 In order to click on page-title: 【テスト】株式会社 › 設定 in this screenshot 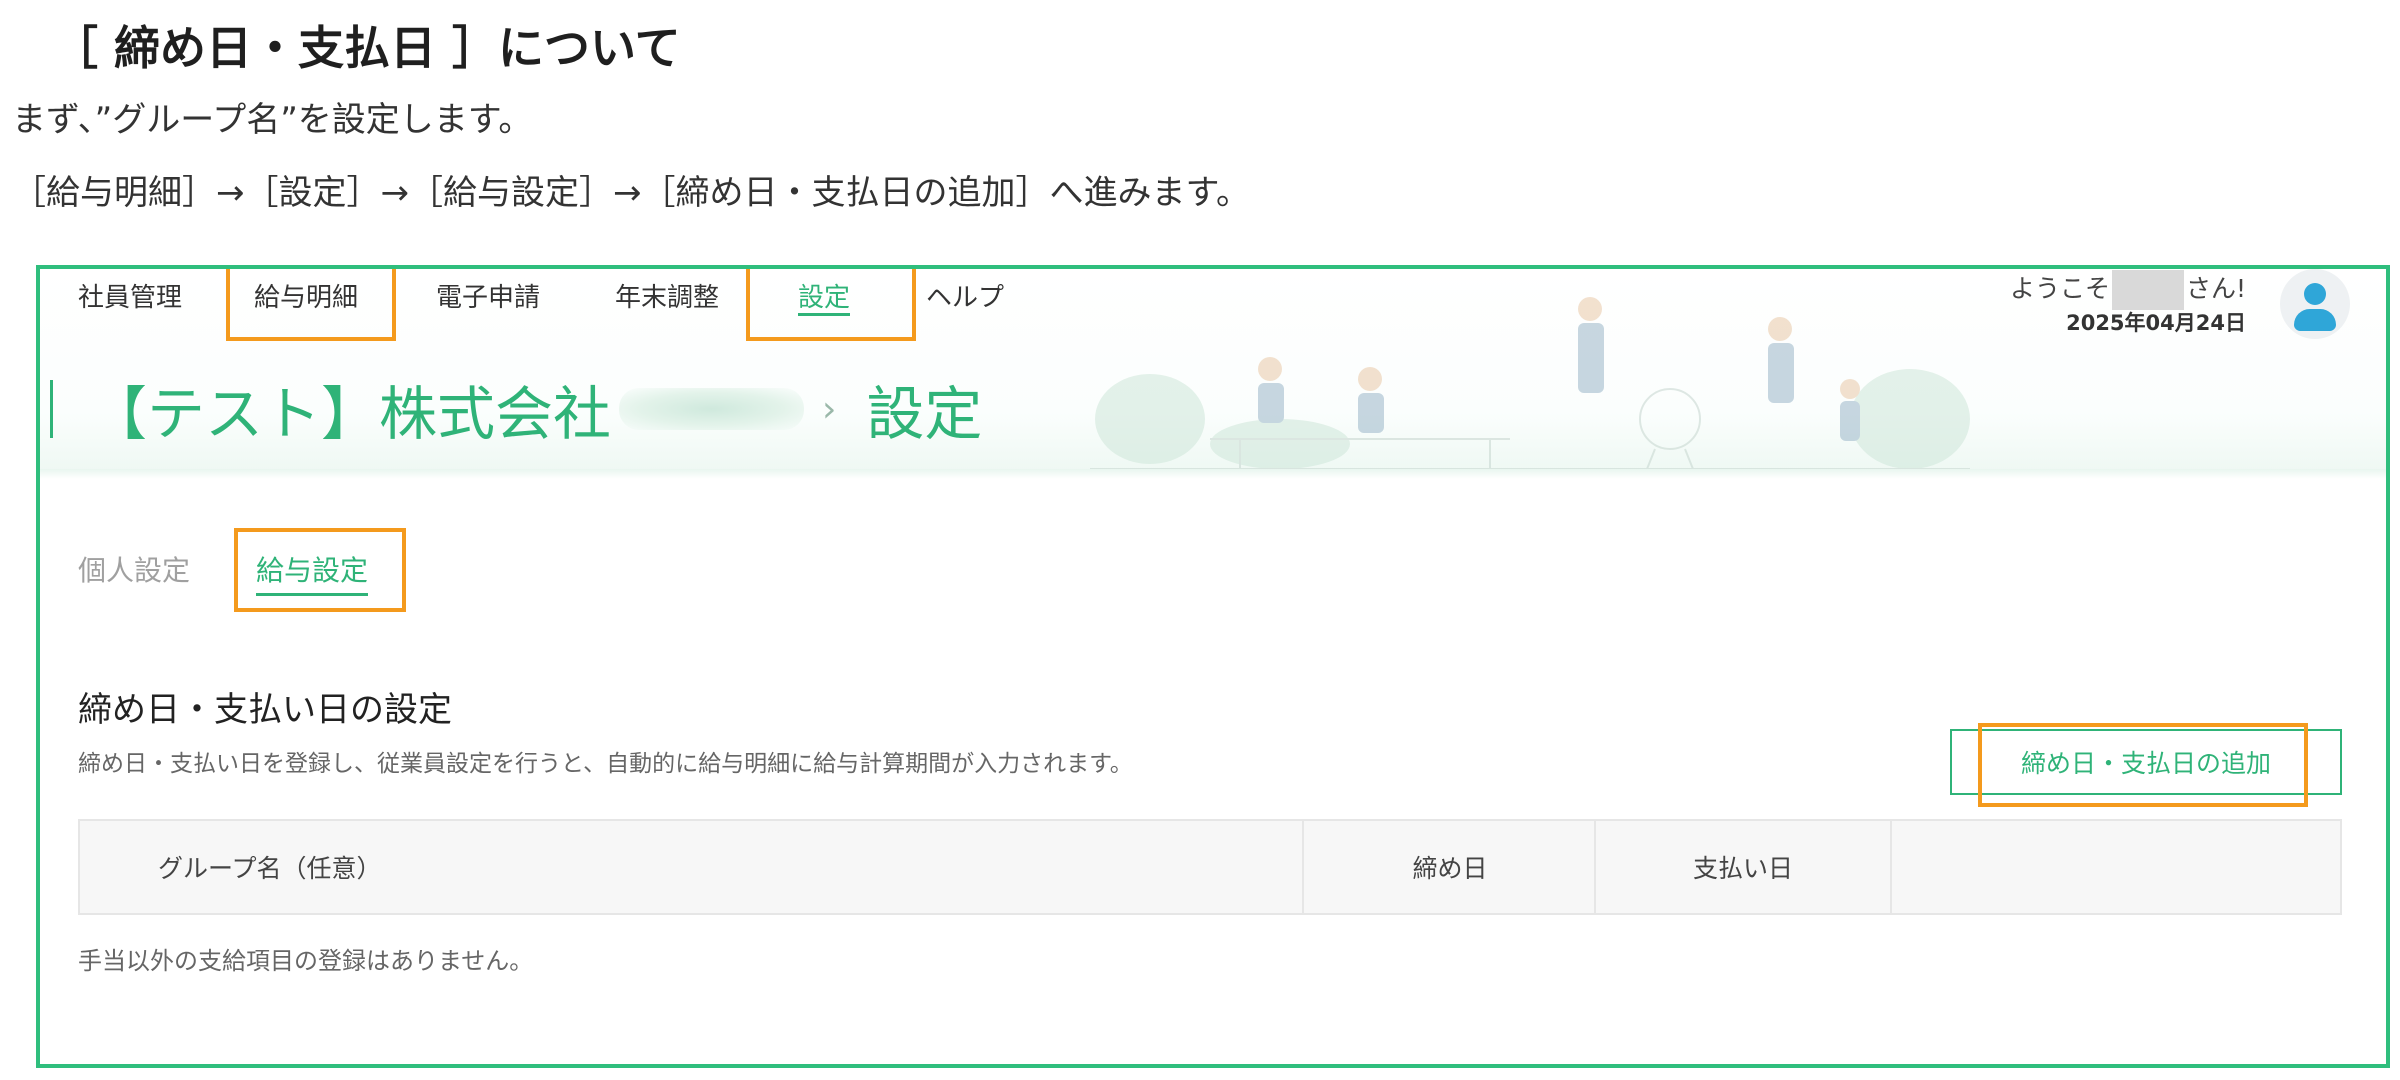, I will do `click(516, 409)`.